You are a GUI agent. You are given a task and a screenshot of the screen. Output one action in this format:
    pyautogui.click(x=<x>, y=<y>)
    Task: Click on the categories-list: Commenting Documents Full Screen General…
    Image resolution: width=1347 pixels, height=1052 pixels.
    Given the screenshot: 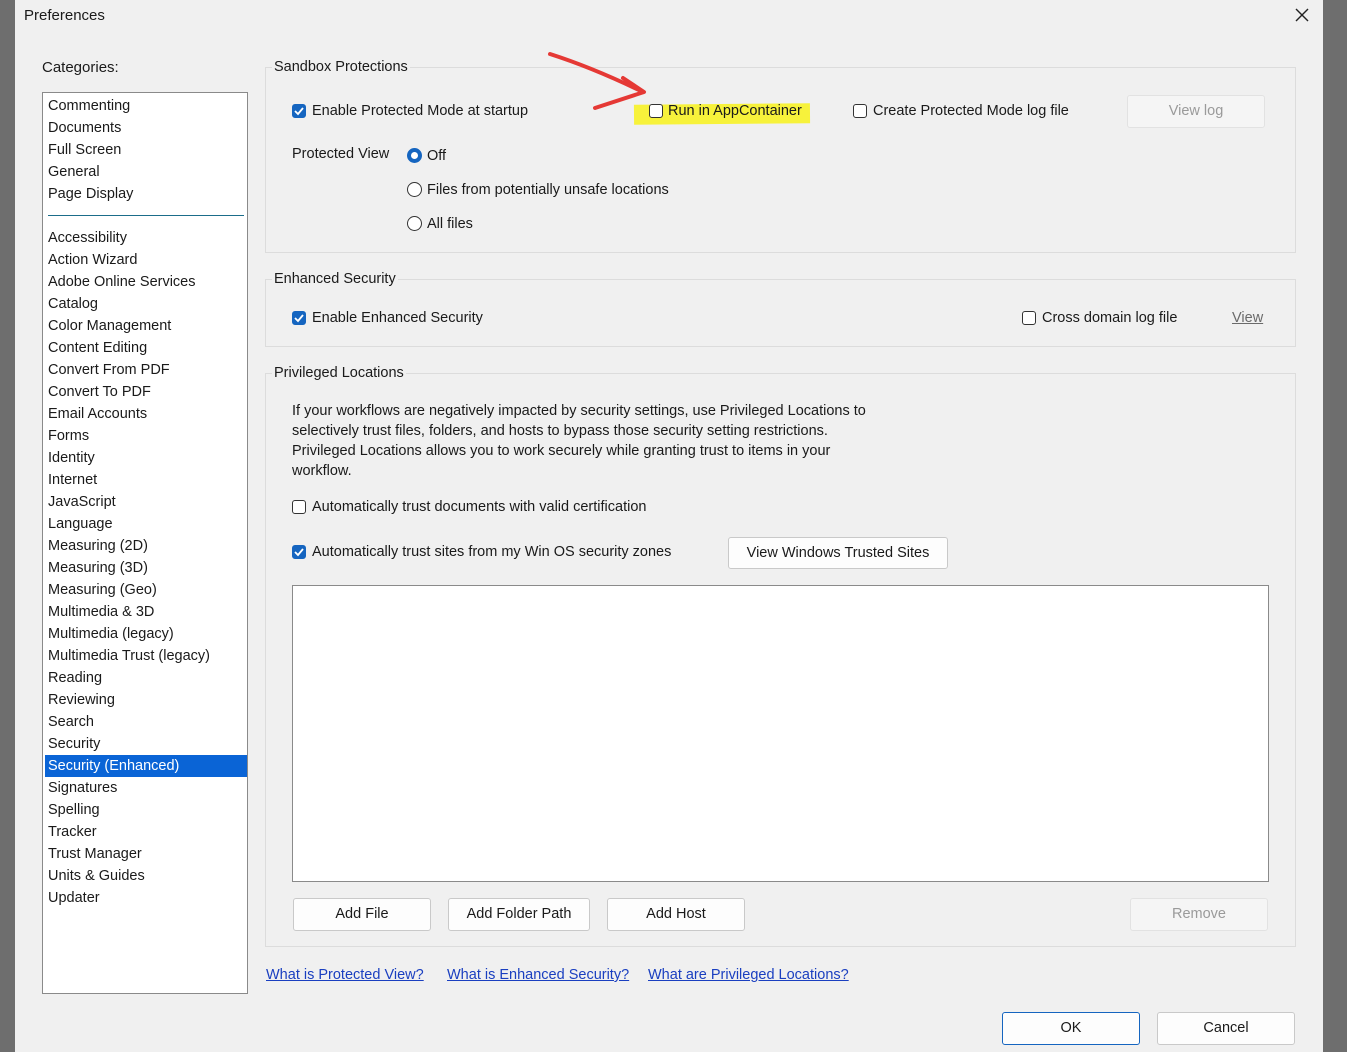 What is the action you would take?
    pyautogui.click(x=145, y=543)
    